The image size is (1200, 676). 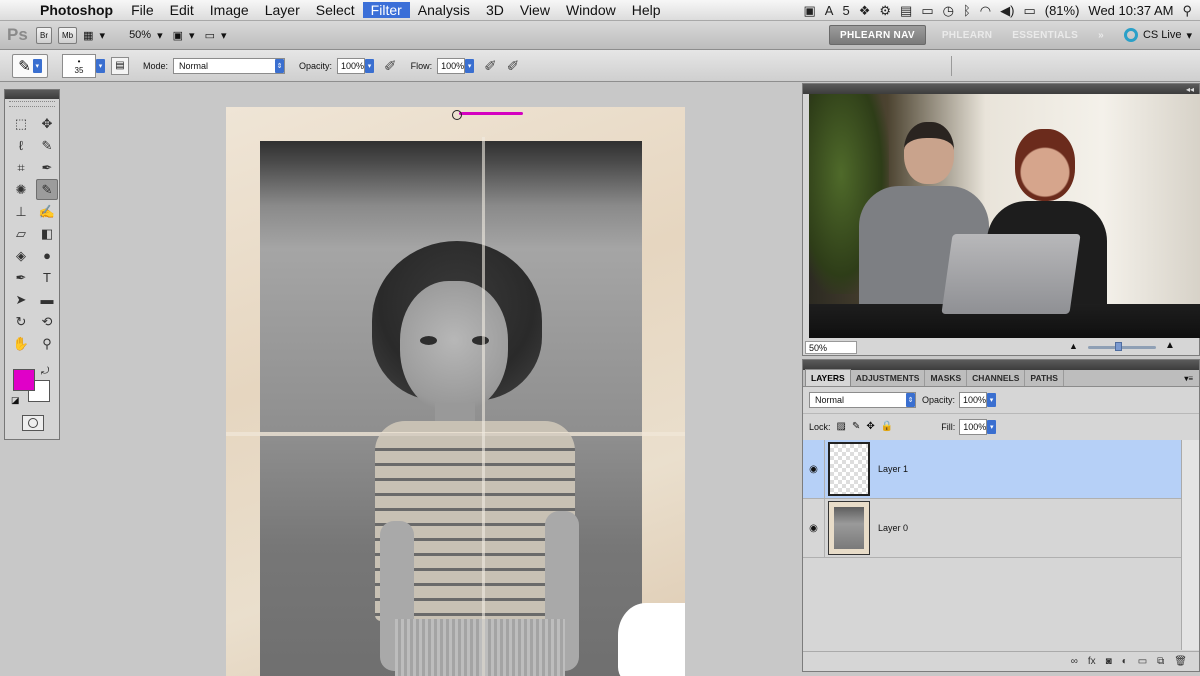 I want to click on quick-mask-button, so click(x=33, y=423).